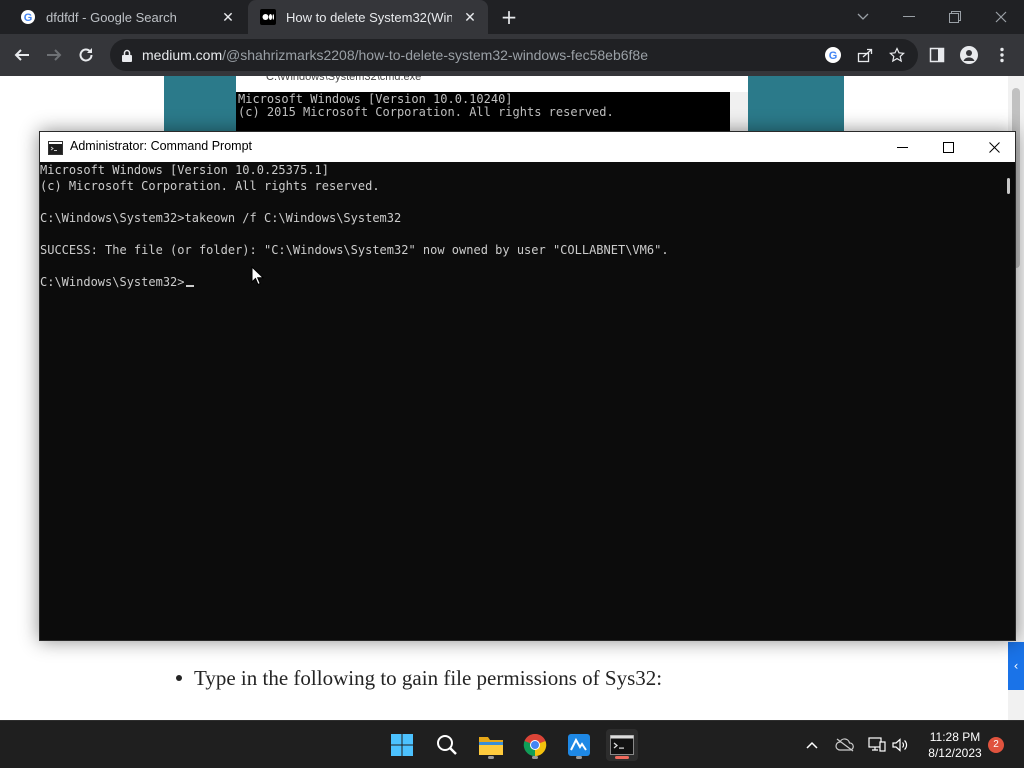 This screenshot has width=1024, height=768. I want to click on url-host: medium.com, so click(182, 55).